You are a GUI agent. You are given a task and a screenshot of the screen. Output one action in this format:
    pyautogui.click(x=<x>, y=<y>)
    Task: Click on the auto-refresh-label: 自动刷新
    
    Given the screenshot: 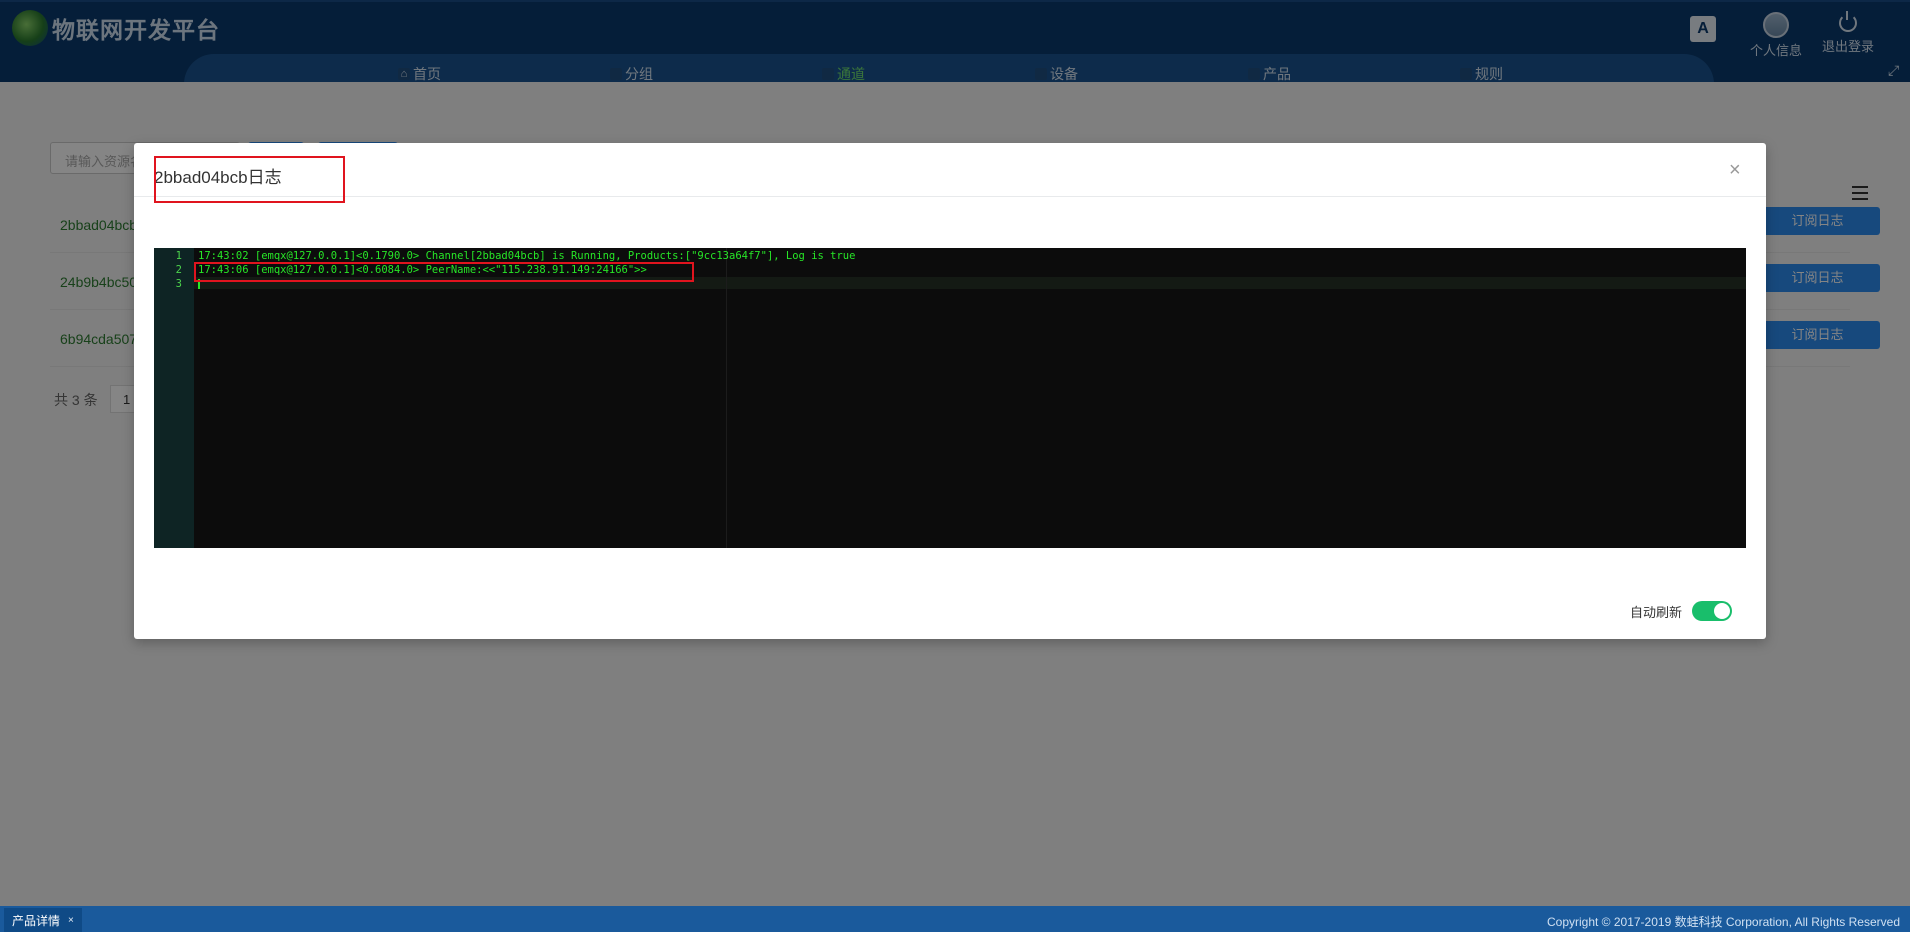 What is the action you would take?
    pyautogui.click(x=1656, y=612)
    